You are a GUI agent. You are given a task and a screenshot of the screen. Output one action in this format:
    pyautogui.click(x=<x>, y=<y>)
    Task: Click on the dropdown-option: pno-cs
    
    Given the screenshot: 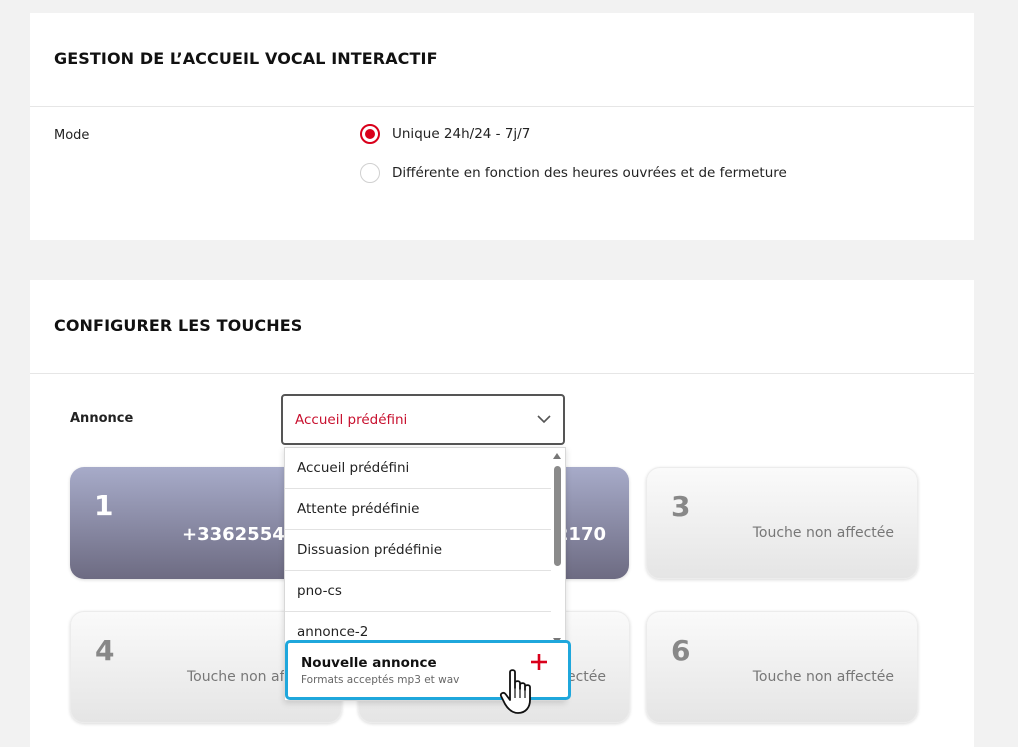 What is the action you would take?
    pyautogui.click(x=418, y=591)
    